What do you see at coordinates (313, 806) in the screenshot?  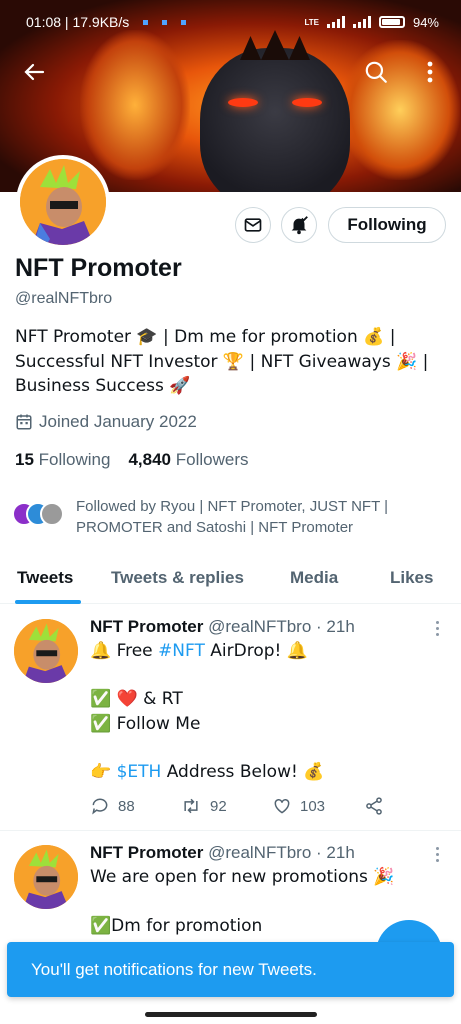 I see `like-count: 103` at bounding box center [313, 806].